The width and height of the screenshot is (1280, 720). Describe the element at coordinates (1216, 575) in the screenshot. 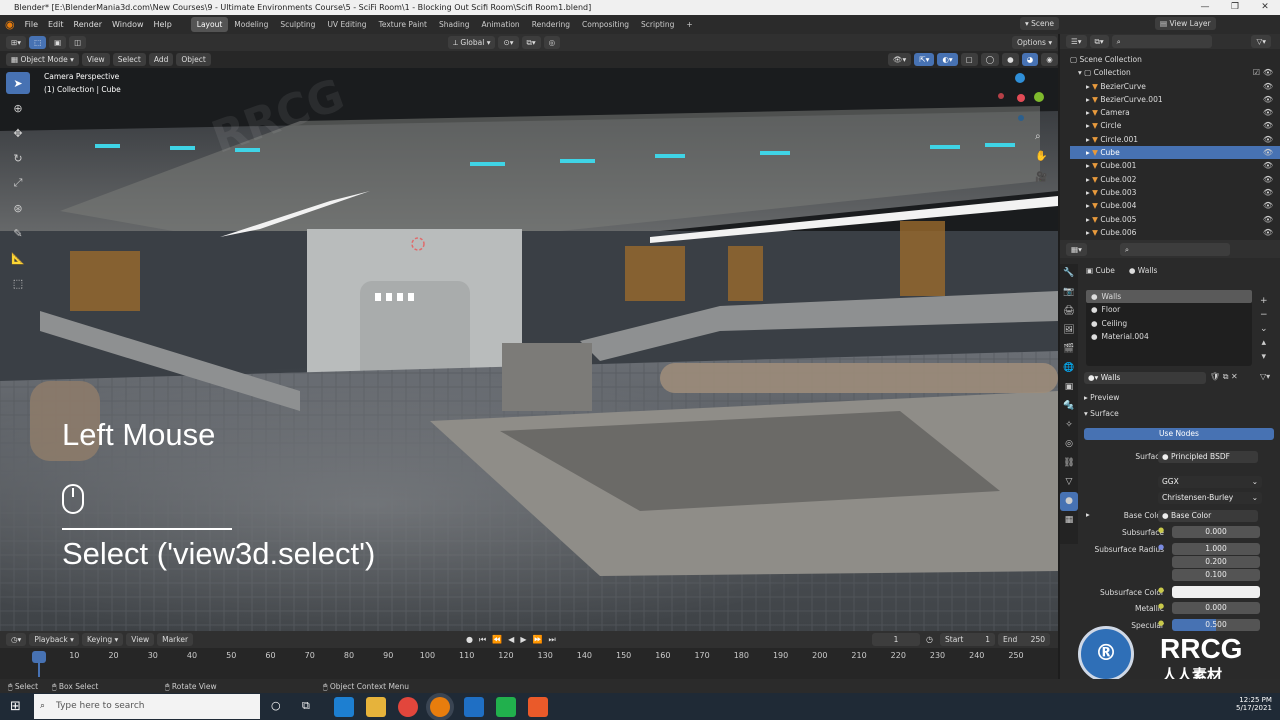

I see `subsurface-radius-z-field: 0.100` at that location.